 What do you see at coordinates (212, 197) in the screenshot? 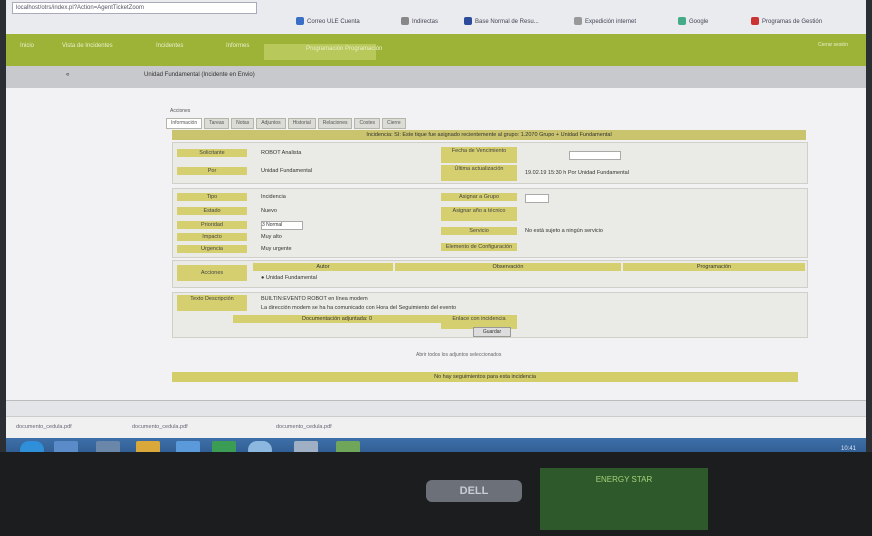
I see `tipo-label: Tipo` at bounding box center [212, 197].